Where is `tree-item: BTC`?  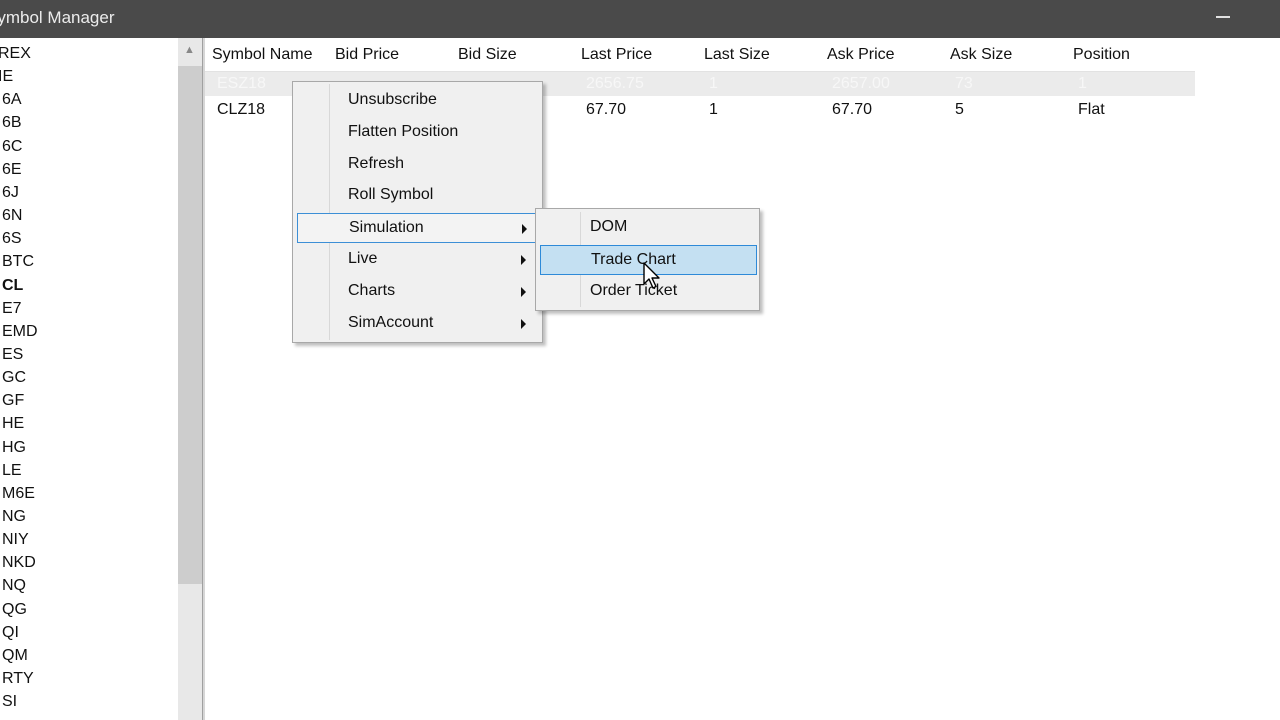 tree-item: BTC is located at coordinates (18, 261).